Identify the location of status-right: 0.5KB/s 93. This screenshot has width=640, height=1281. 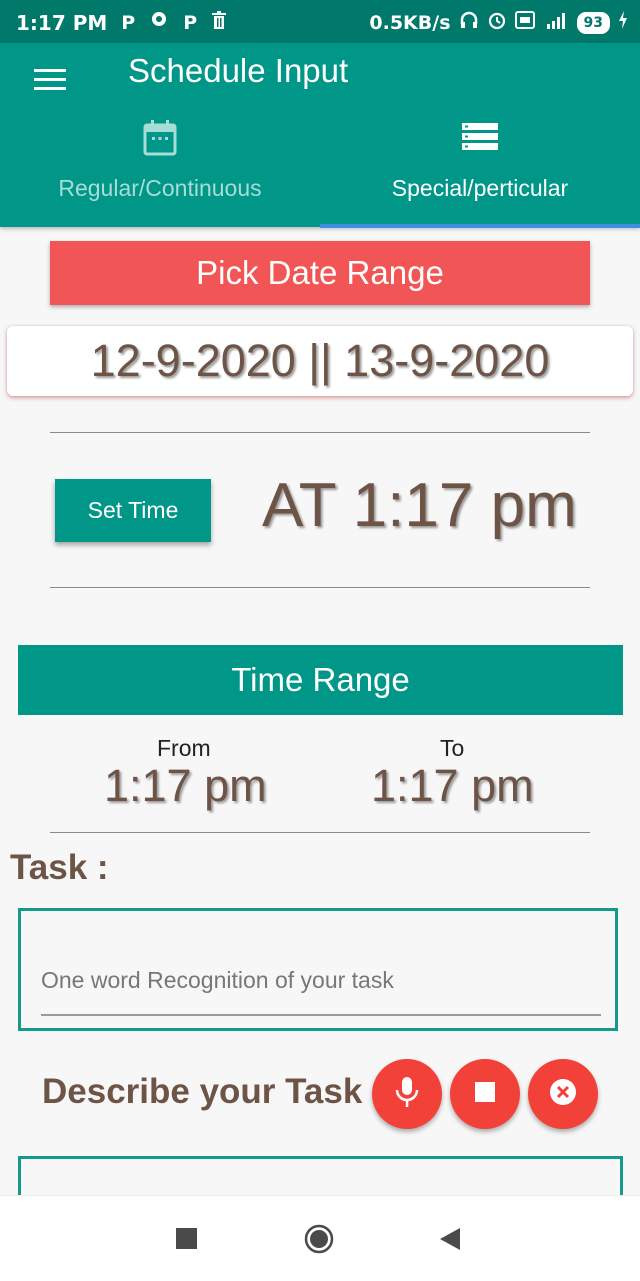
(498, 22).